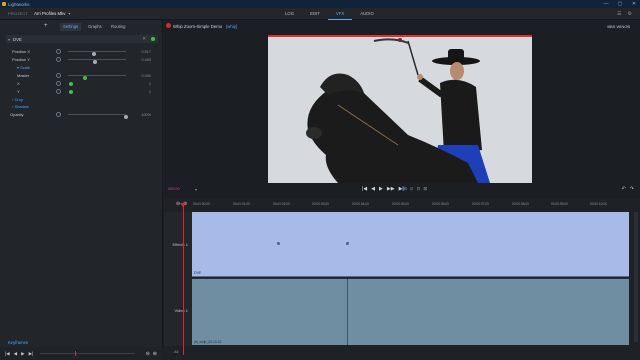  I want to click on viewer-header: Whip Zoom-Simple Demo [whip] BBS WINOB, so click(402, 26).